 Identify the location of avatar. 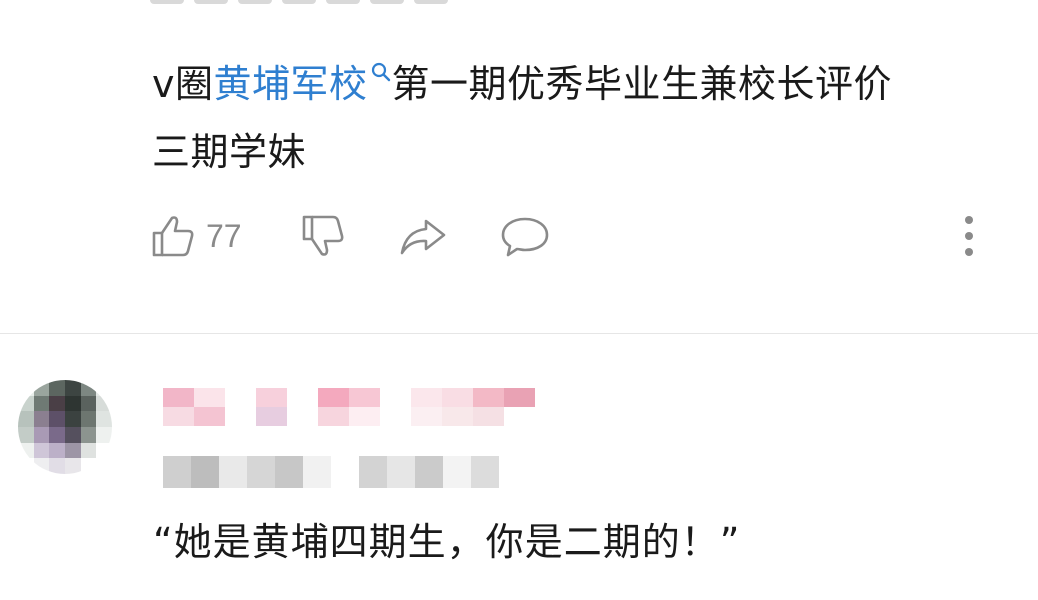
(65, 427).